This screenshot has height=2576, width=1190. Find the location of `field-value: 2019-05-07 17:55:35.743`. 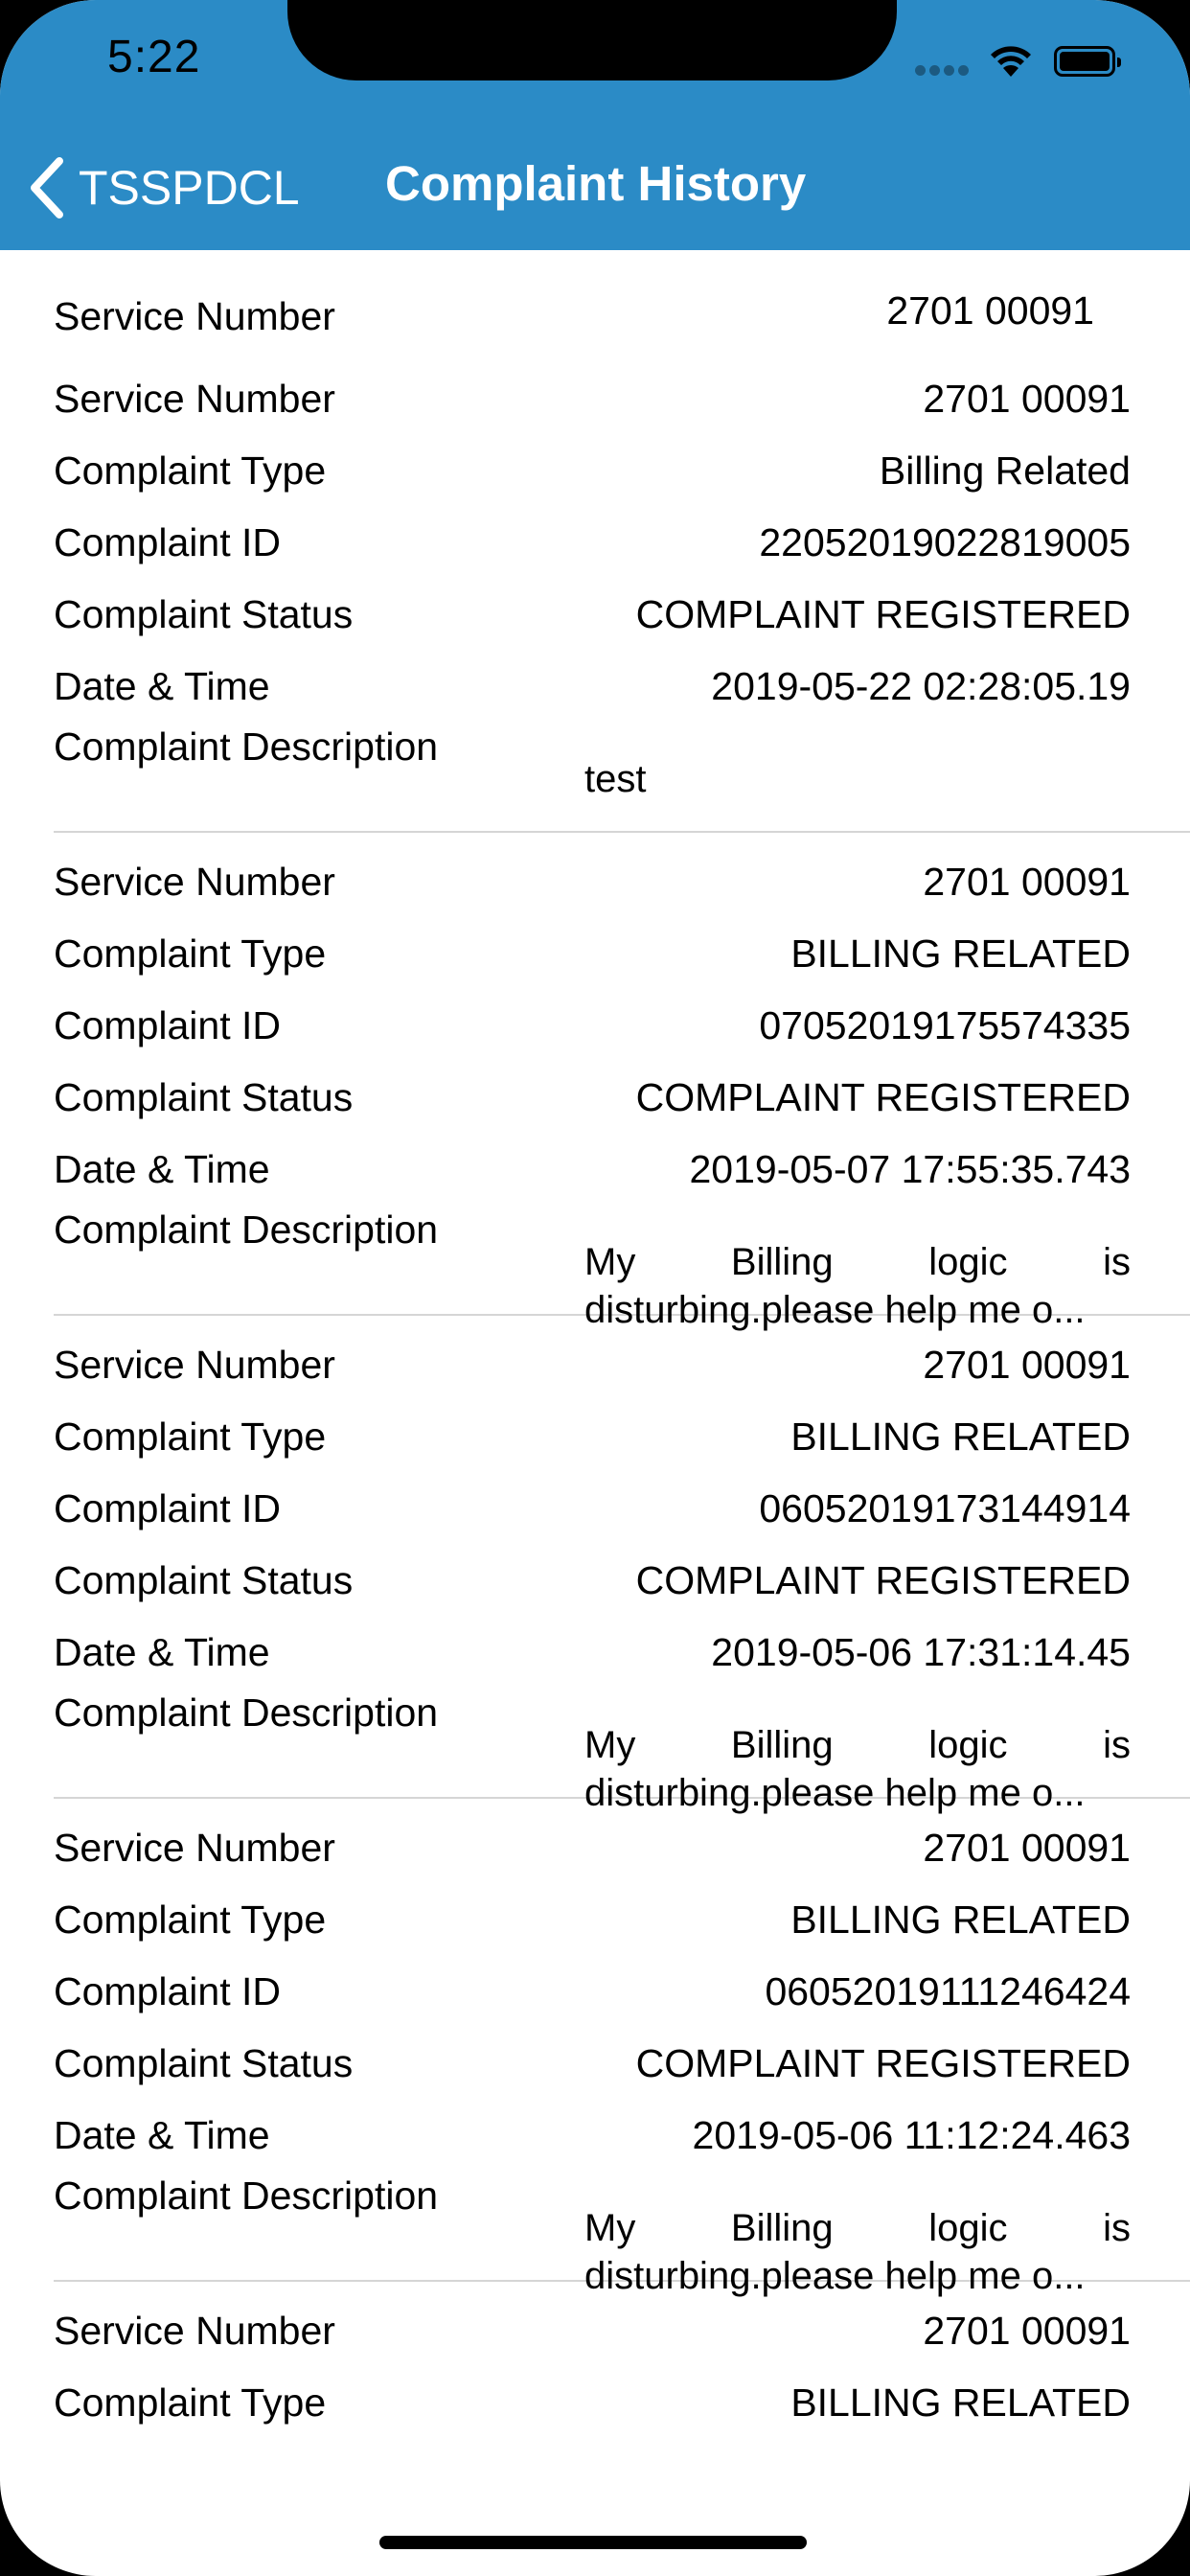

field-value: 2019-05-07 17:55:35.743 is located at coordinates (910, 1169).